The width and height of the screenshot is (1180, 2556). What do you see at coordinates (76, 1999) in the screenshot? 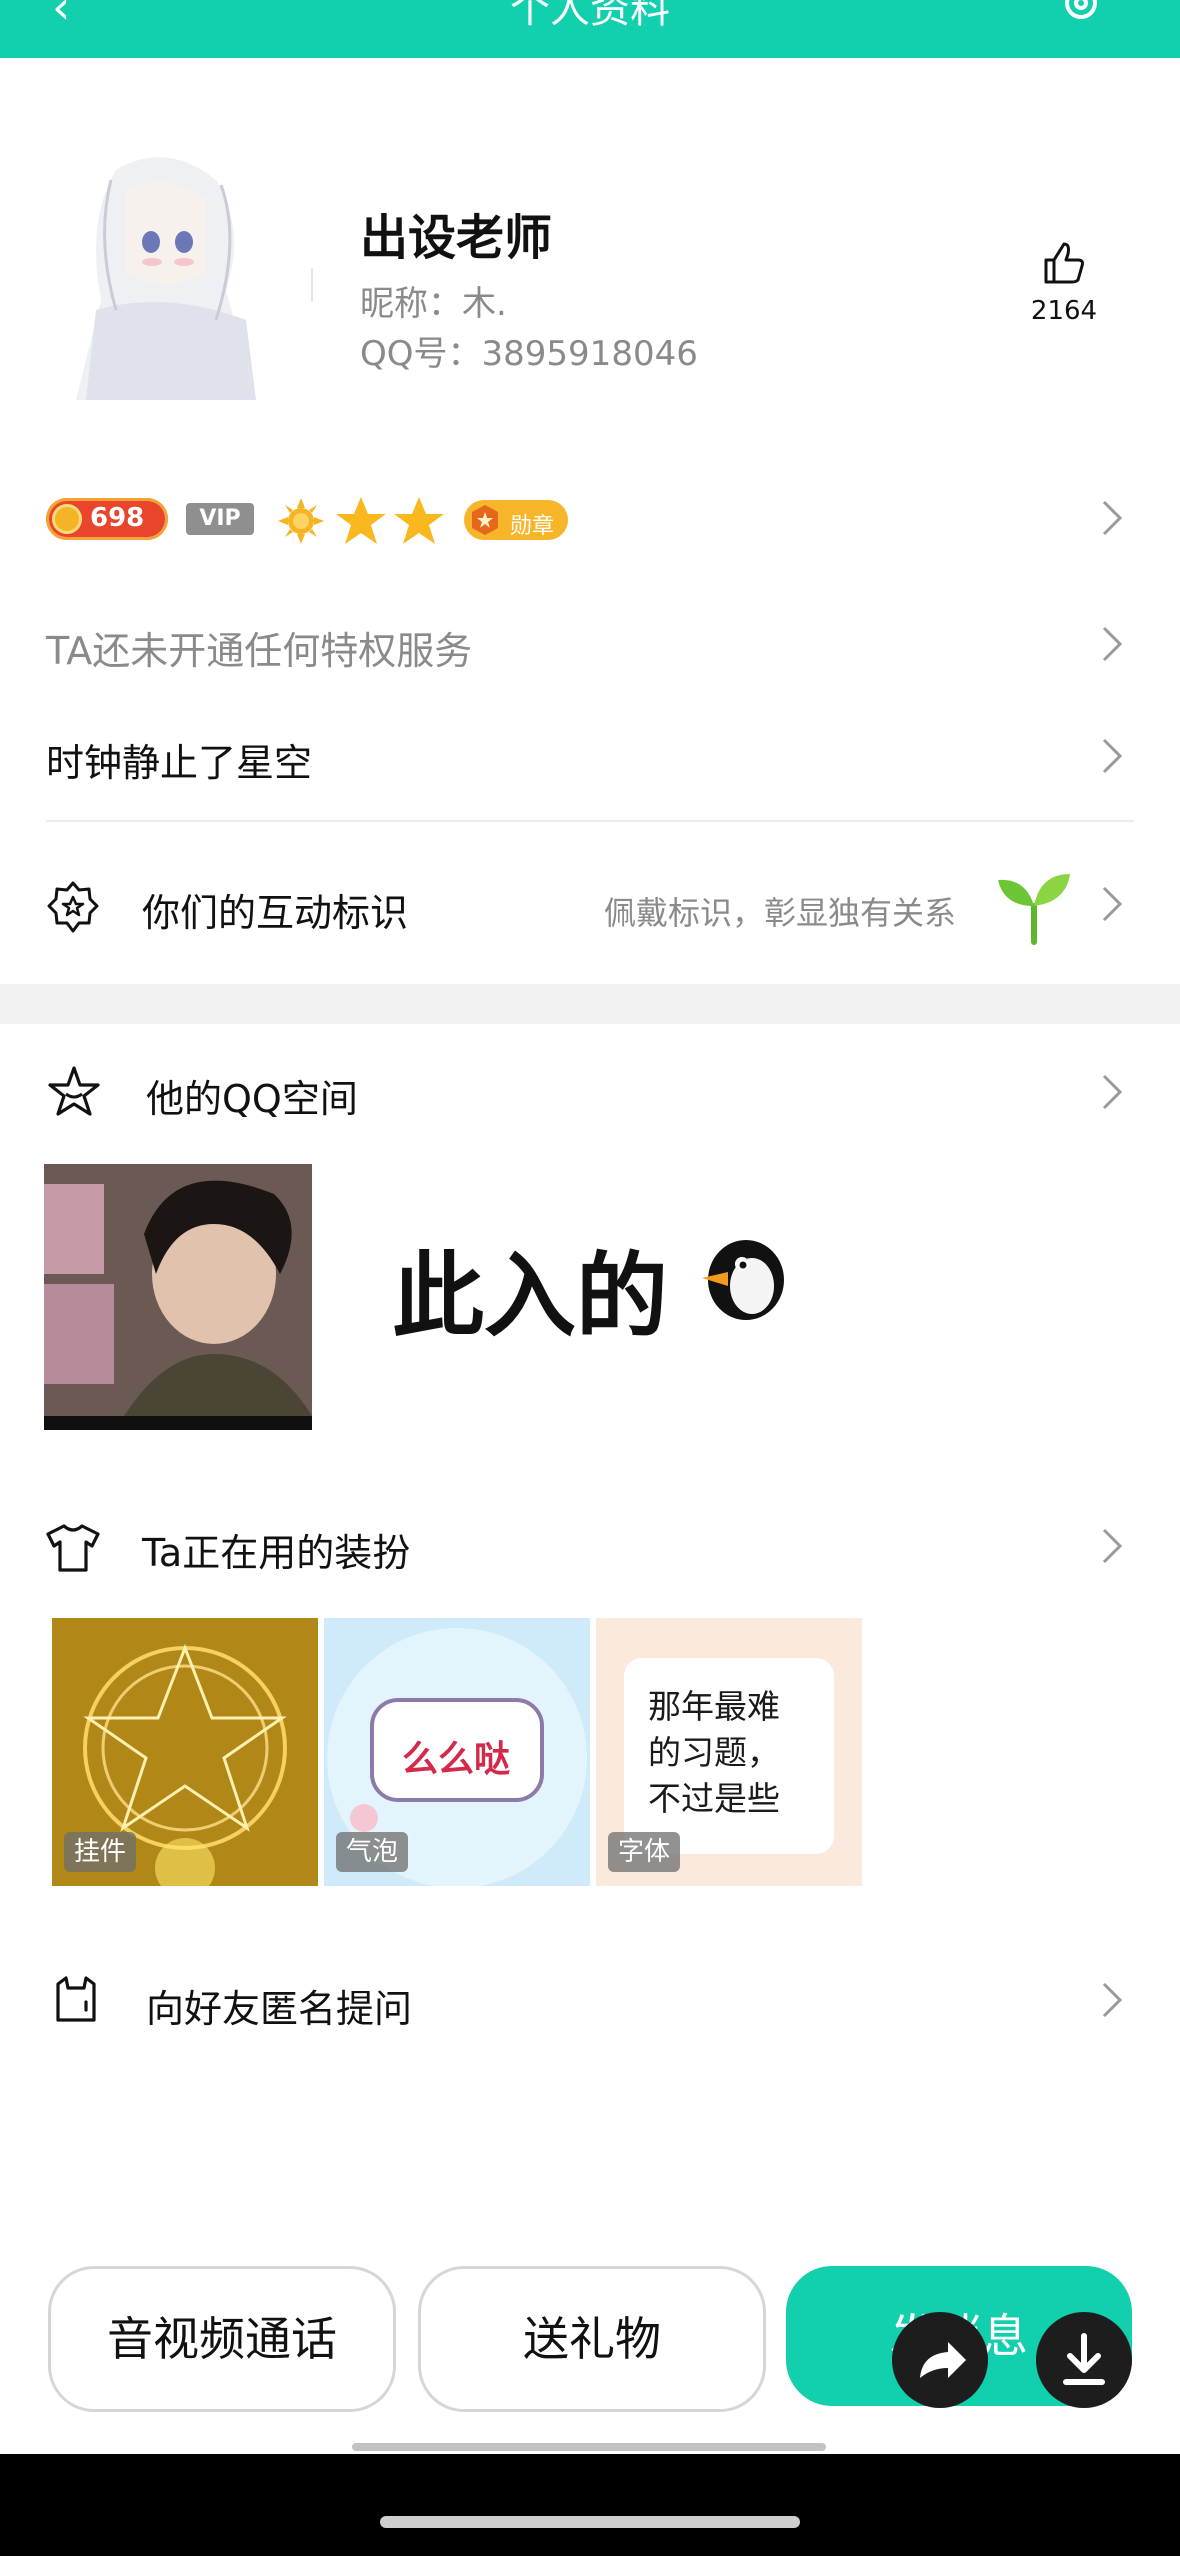
I see `anonymous-question-icon` at bounding box center [76, 1999].